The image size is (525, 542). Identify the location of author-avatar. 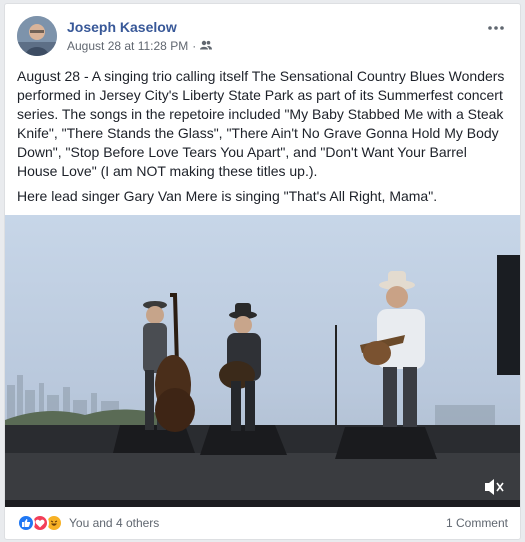
(37, 36).